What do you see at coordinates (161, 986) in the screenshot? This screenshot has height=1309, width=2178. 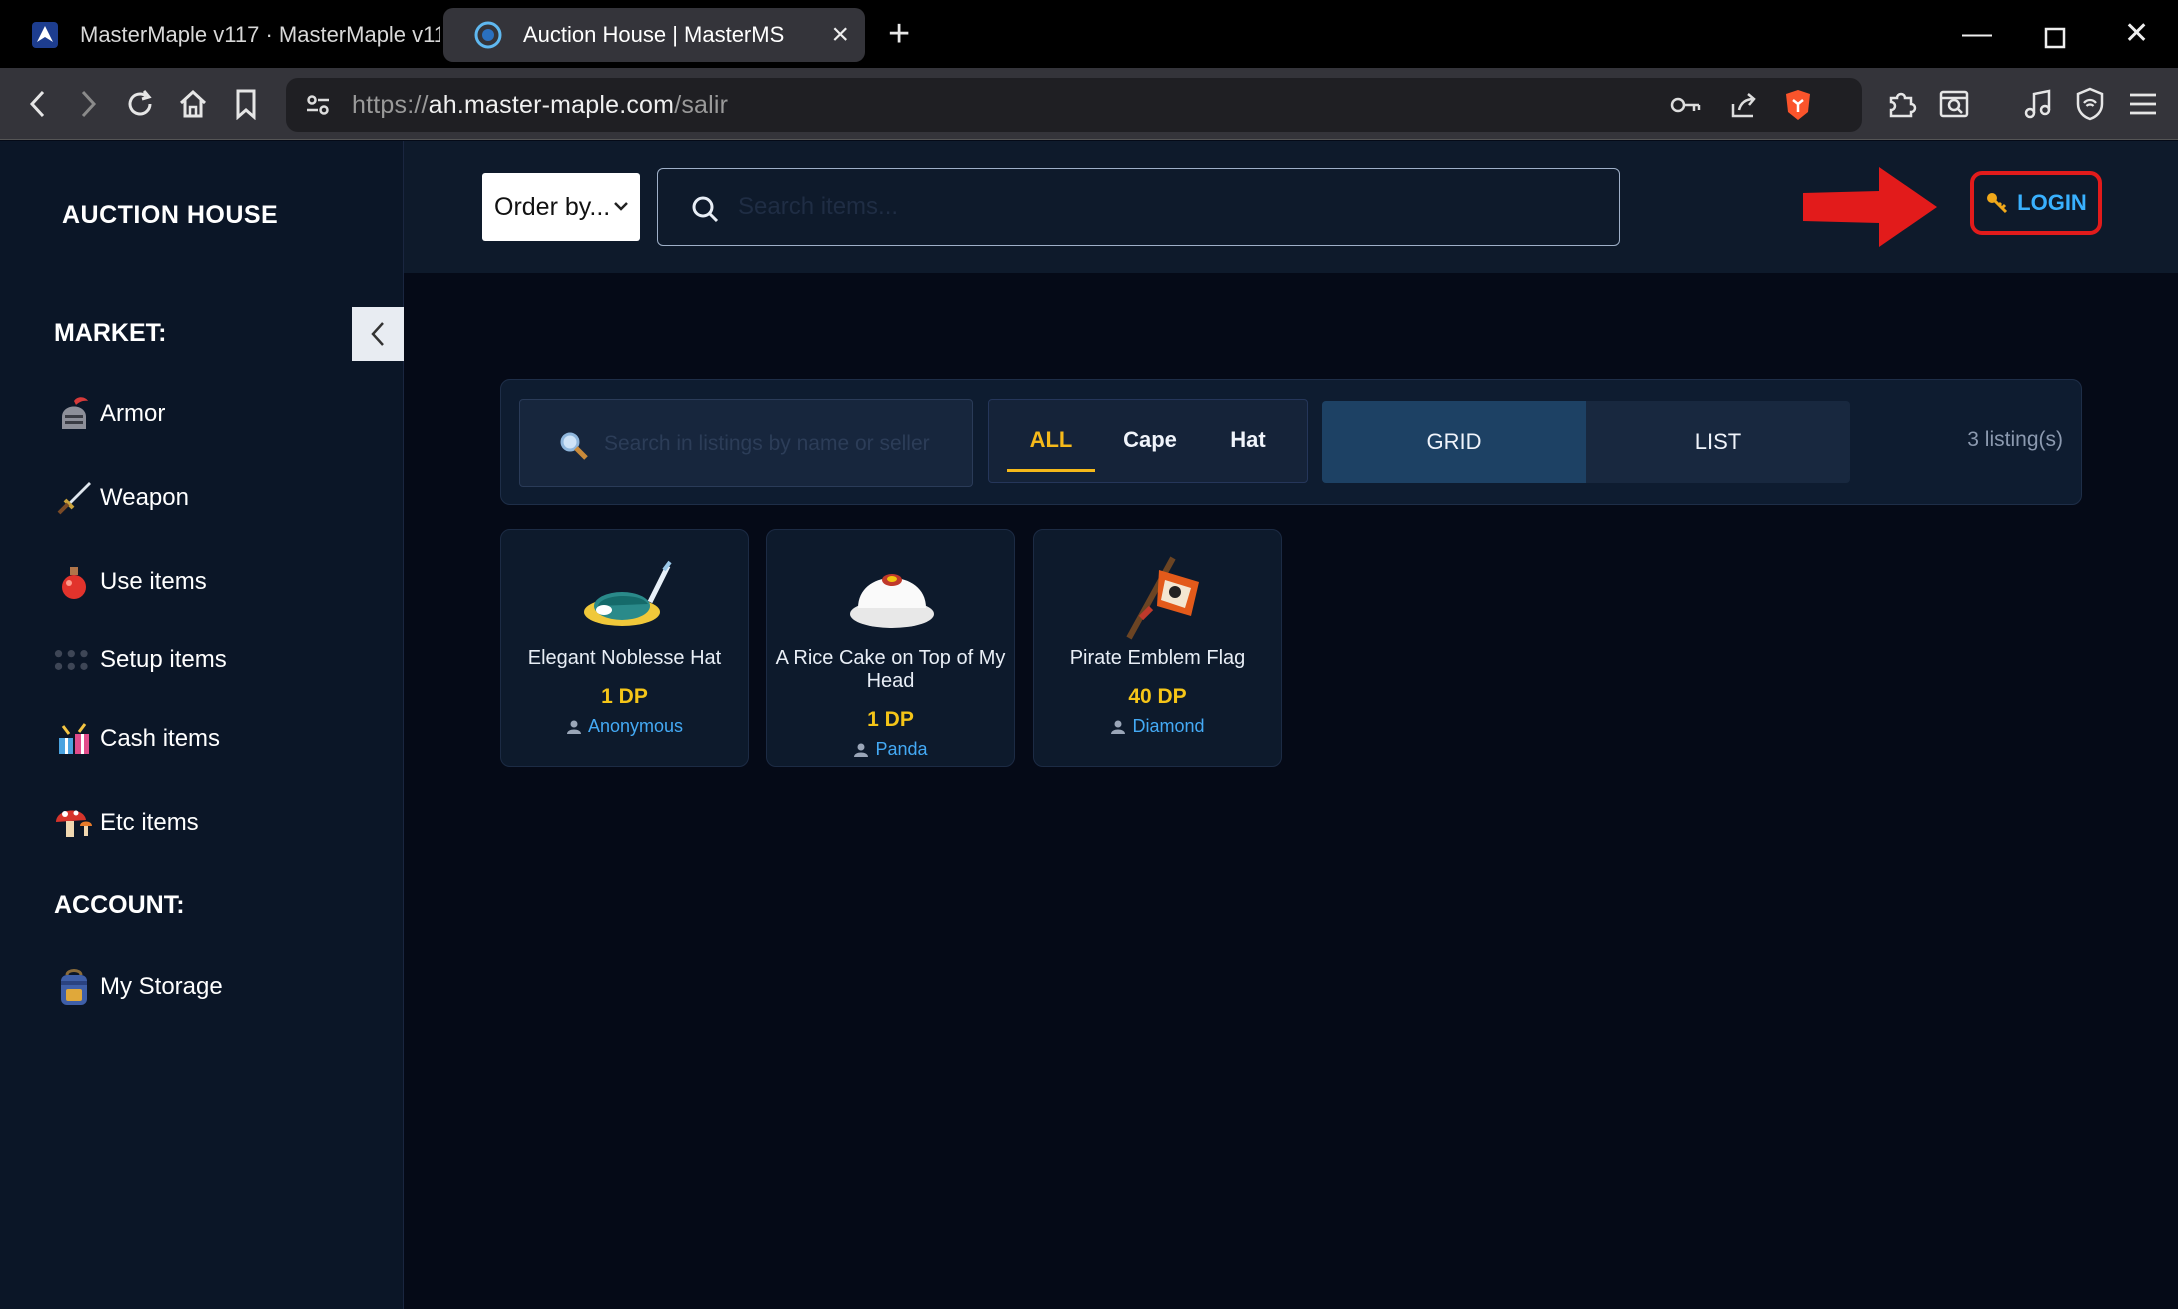 I see `sidebar-item-label: My Storage` at bounding box center [161, 986].